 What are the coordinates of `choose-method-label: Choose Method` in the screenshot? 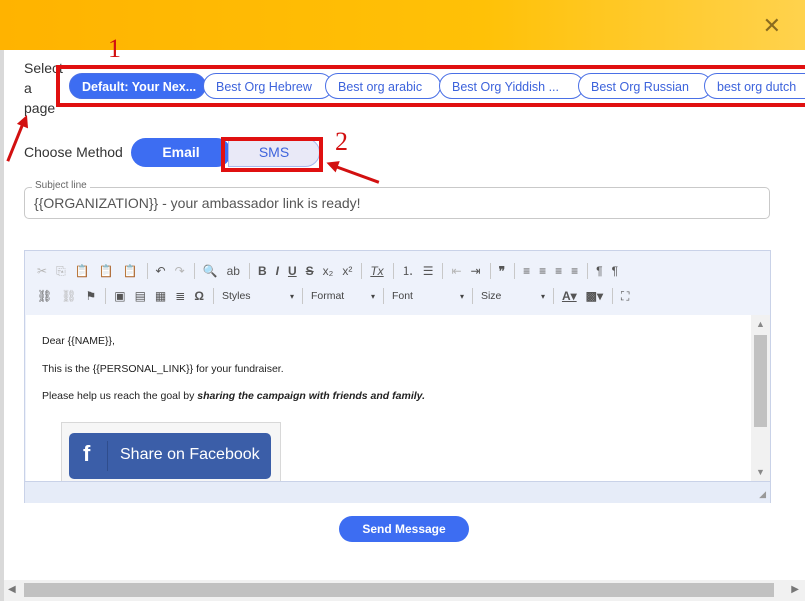 It's located at (73, 152).